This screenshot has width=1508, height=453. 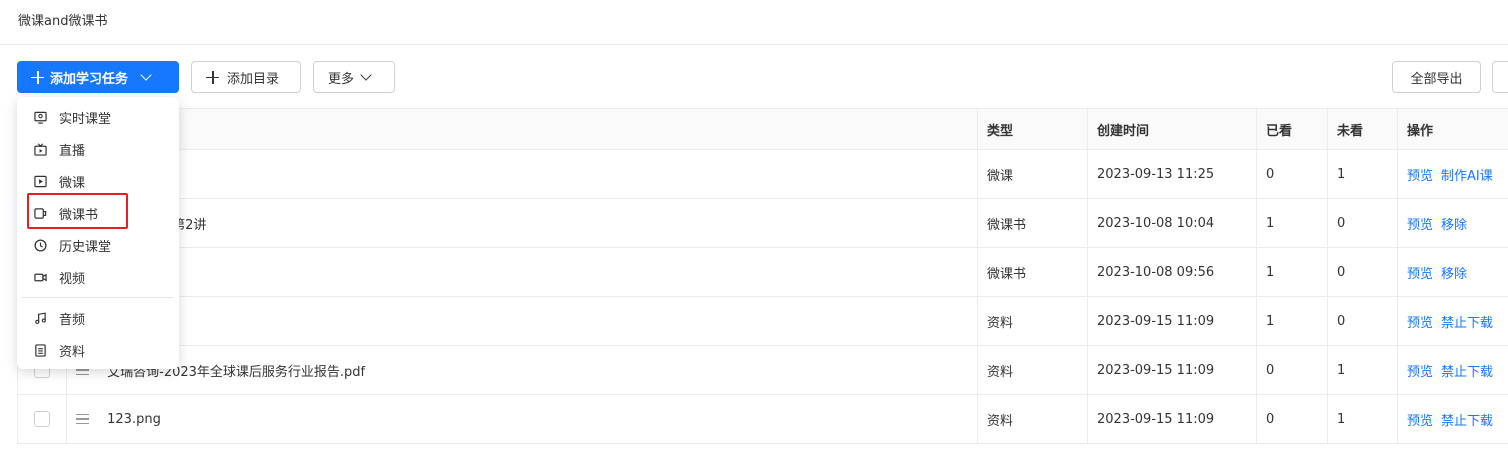 What do you see at coordinates (98, 117) in the screenshot?
I see `menu-item-live-class: 实时课堂` at bounding box center [98, 117].